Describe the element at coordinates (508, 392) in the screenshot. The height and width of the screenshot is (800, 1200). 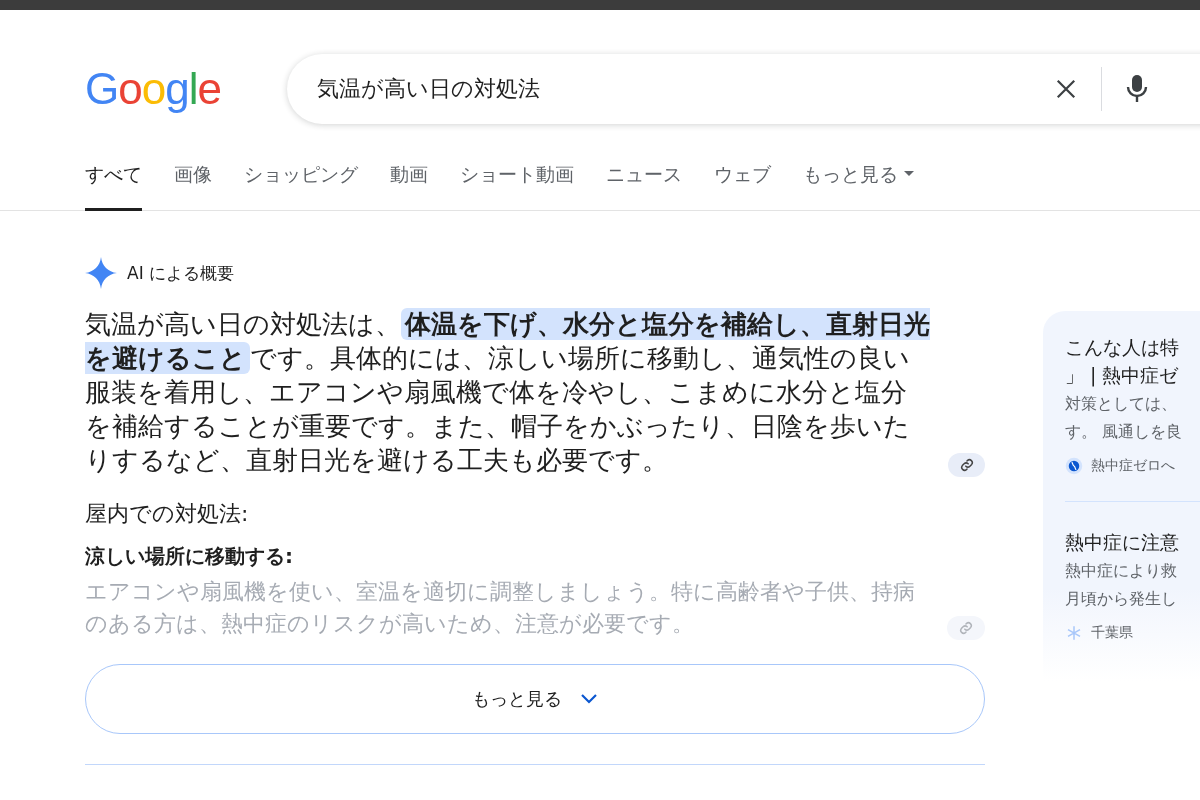
I see `summary-paragraph: 気温が高い日の対処法は、体温を下げ、水分と塩分を補給し、直射日光を避けることです。具体的には、涼しい場所に移動し、通気性の良い服装を着用し、エアコンや扇風機で体を冷やし、こまめに水分と塩分を補給することが重要です。また、帽子をかぶったり、日陰を歩いたりするなど、直射日光を避ける工夫も必要です。` at that location.